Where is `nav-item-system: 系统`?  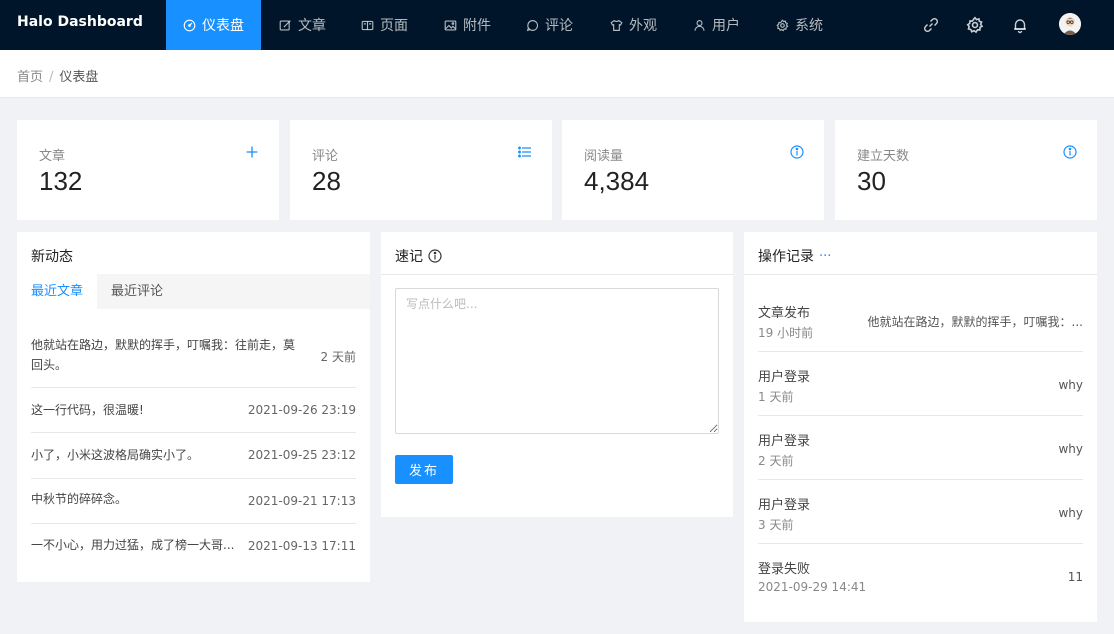
nav-item-system: 系统 is located at coordinates (799, 25).